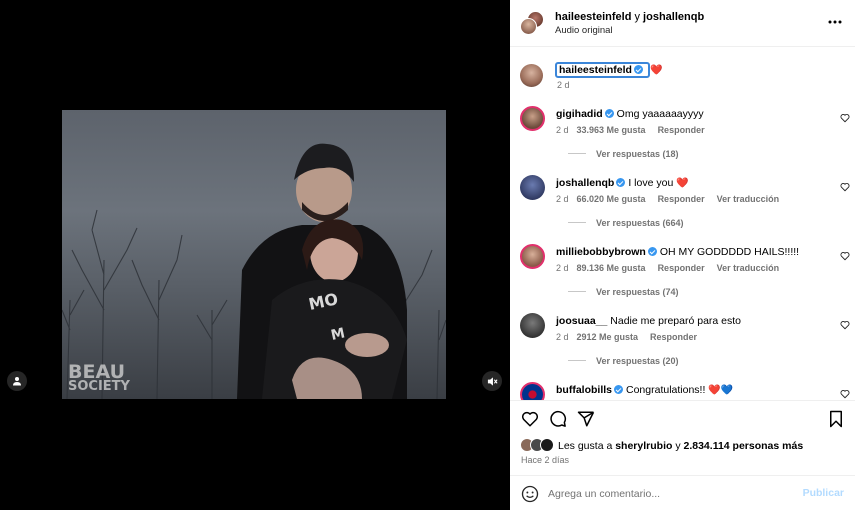 The image size is (855, 510). I want to click on more-options-button, so click(835, 22).